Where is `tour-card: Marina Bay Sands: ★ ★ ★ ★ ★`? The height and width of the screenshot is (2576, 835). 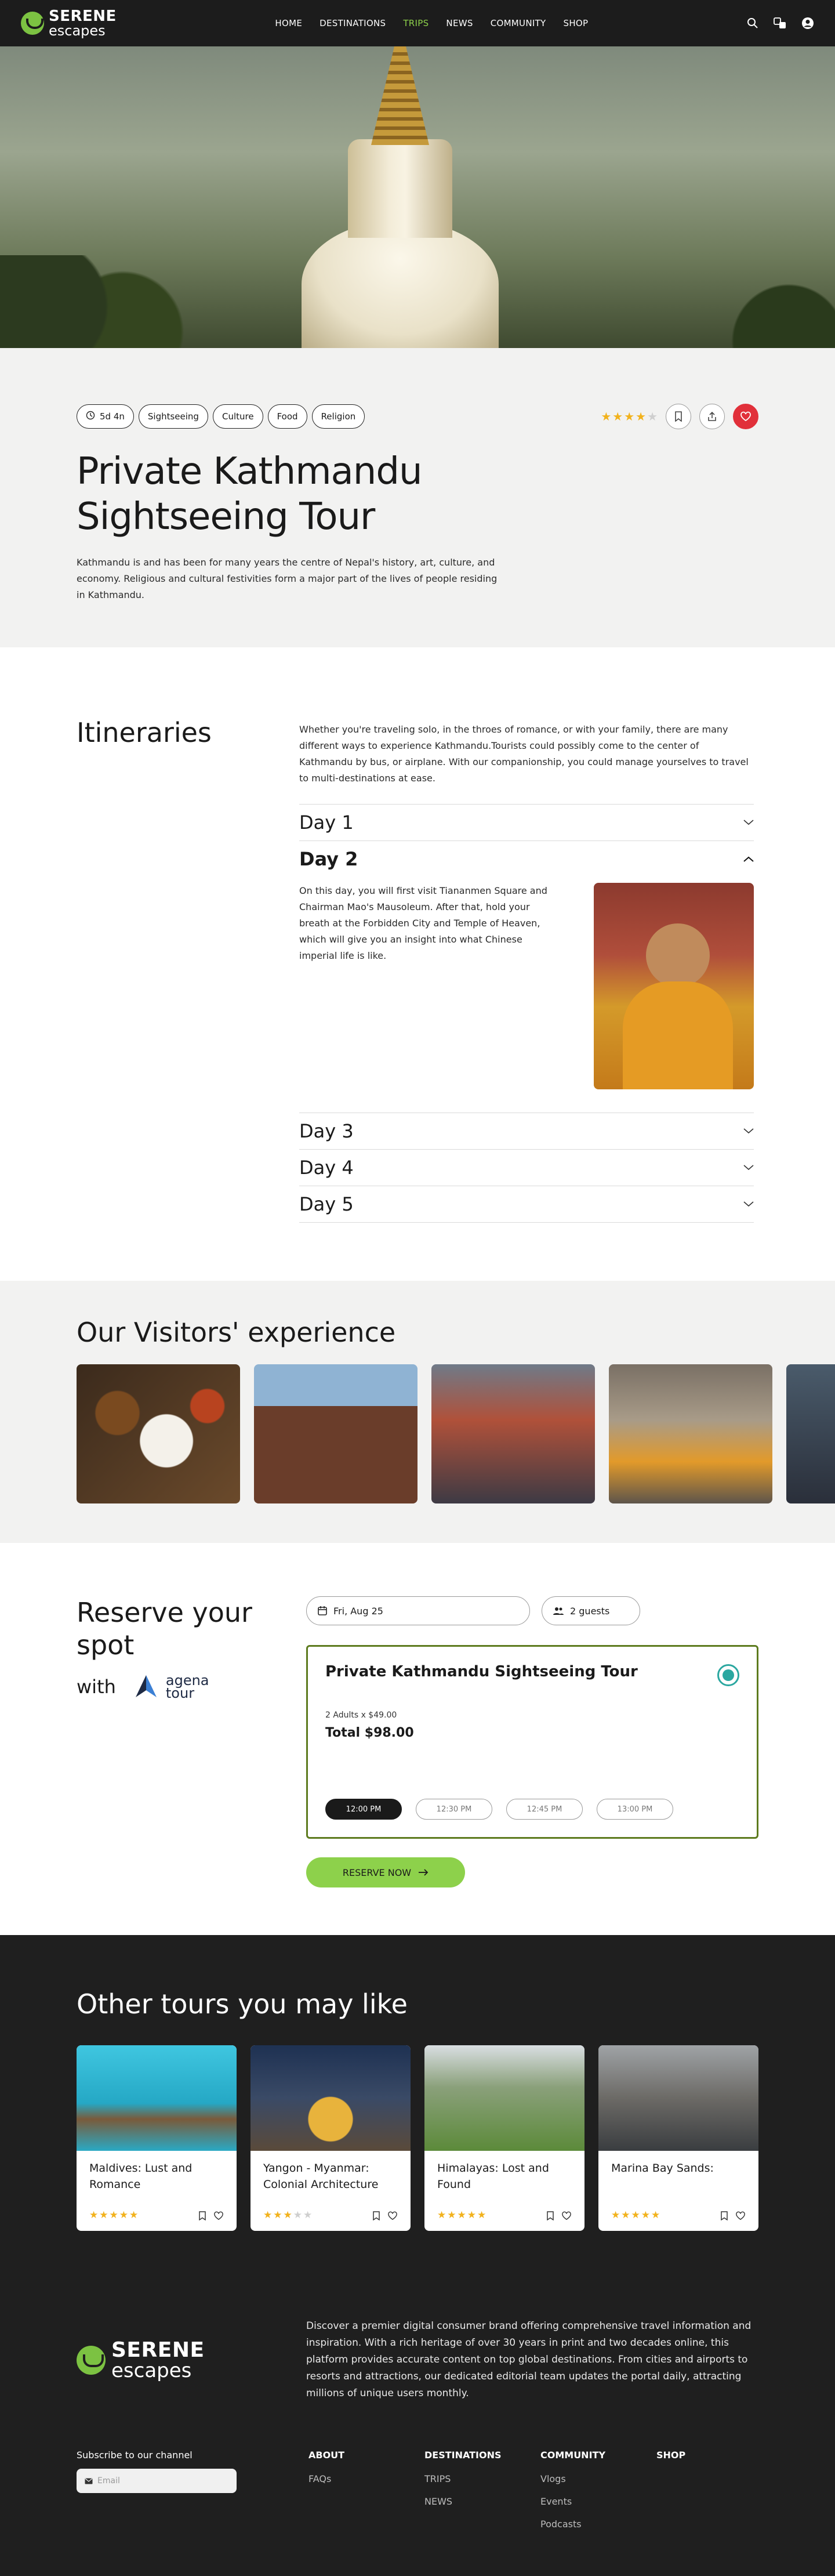 tour-card: Marina Bay Sands: ★ ★ ★ ★ ★ is located at coordinates (678, 2138).